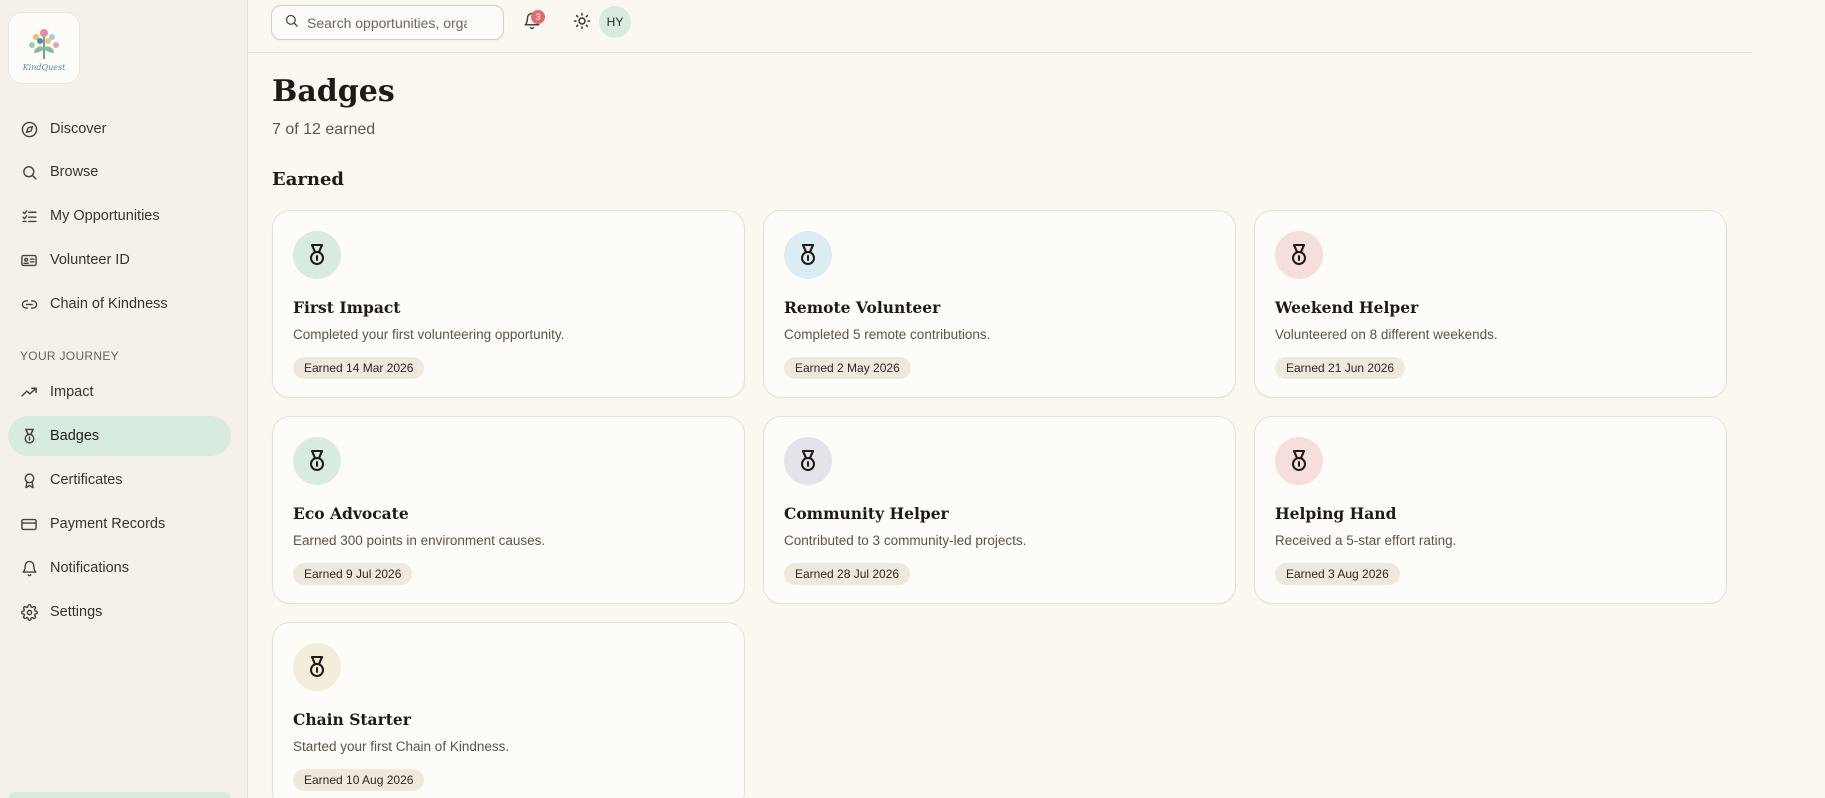  Describe the element at coordinates (119, 392) in the screenshot. I see `sidebar-item-impact: Impact` at that location.